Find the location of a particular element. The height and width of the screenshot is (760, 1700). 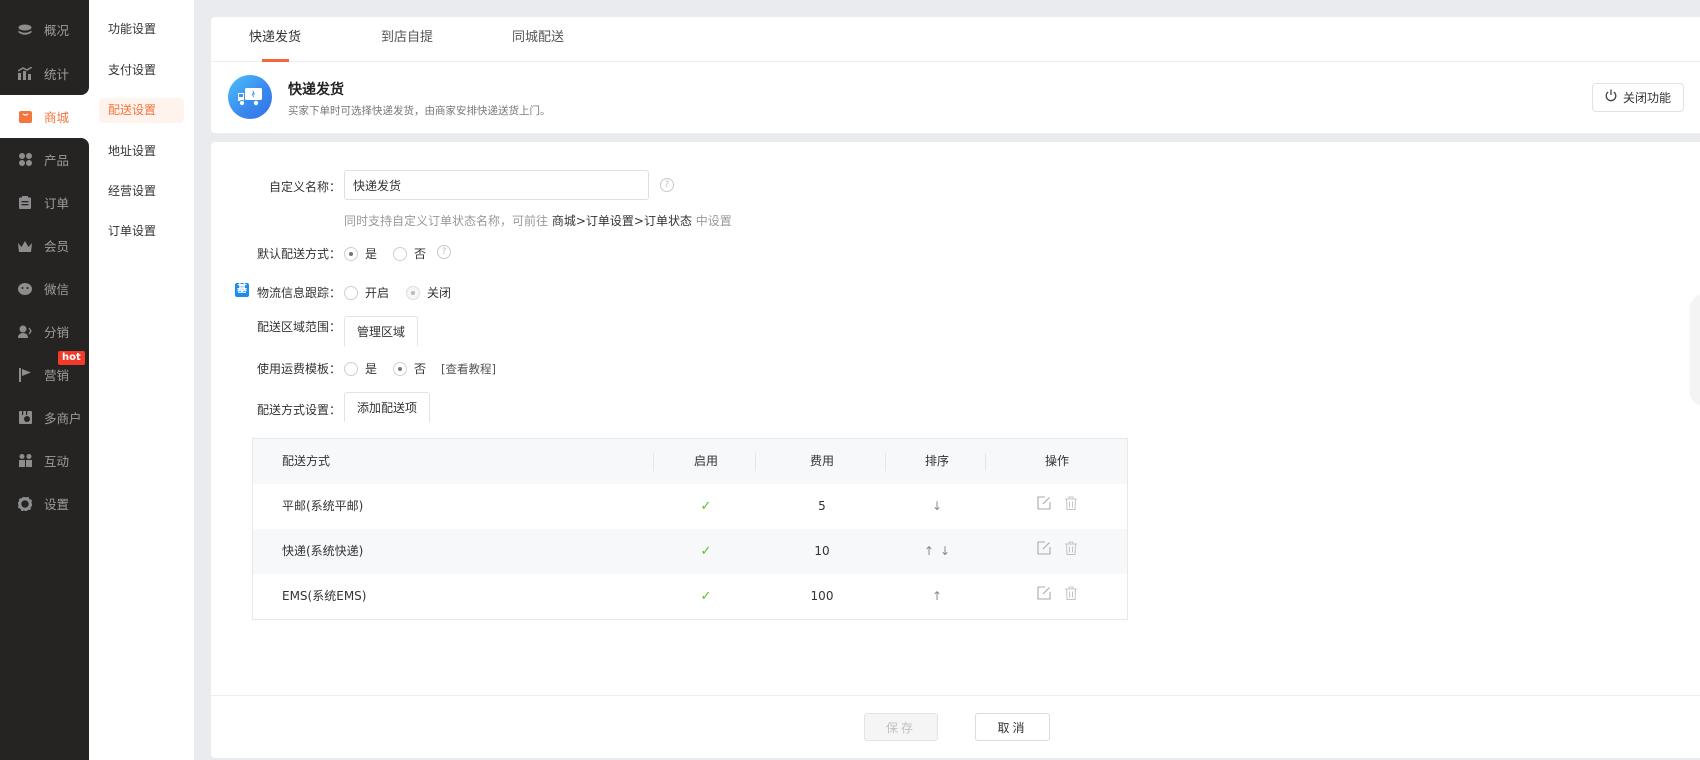

view-tutorial-link: [查看教程] is located at coordinates (468, 369).